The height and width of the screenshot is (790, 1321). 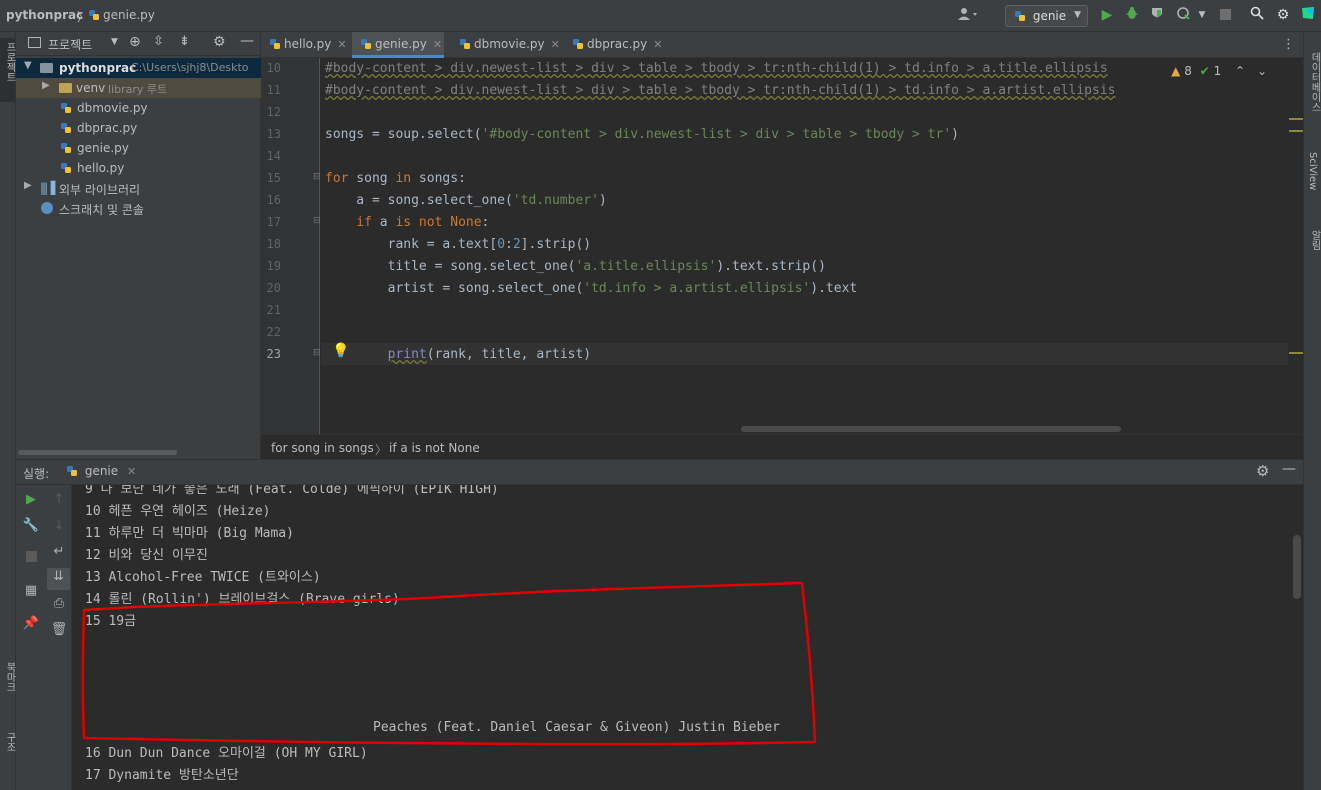 I want to click on tab-dbmovie: dbmovie.py ✕, so click(x=505, y=45).